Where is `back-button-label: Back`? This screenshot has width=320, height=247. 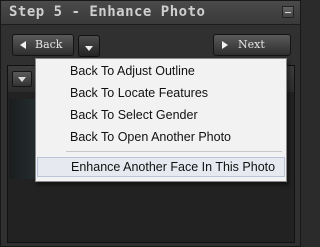
back-button-label: Back is located at coordinates (49, 44).